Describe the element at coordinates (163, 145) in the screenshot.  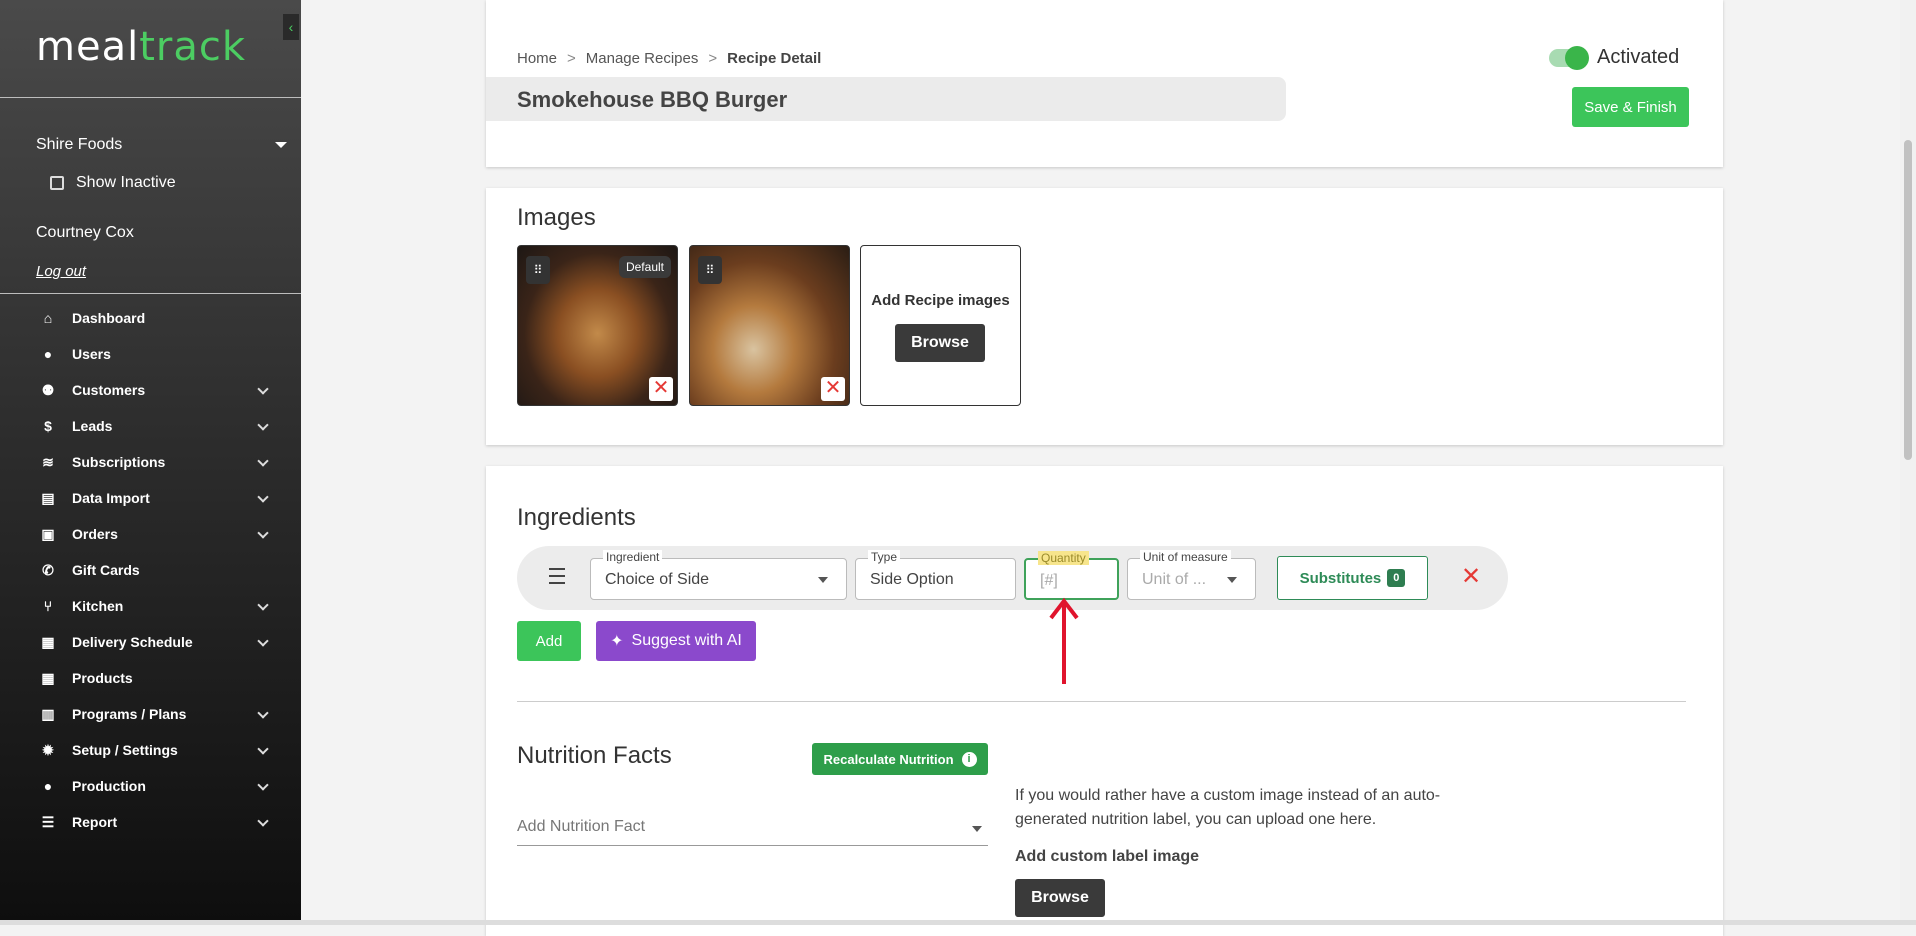
I see `organization-select: Shire Foods` at that location.